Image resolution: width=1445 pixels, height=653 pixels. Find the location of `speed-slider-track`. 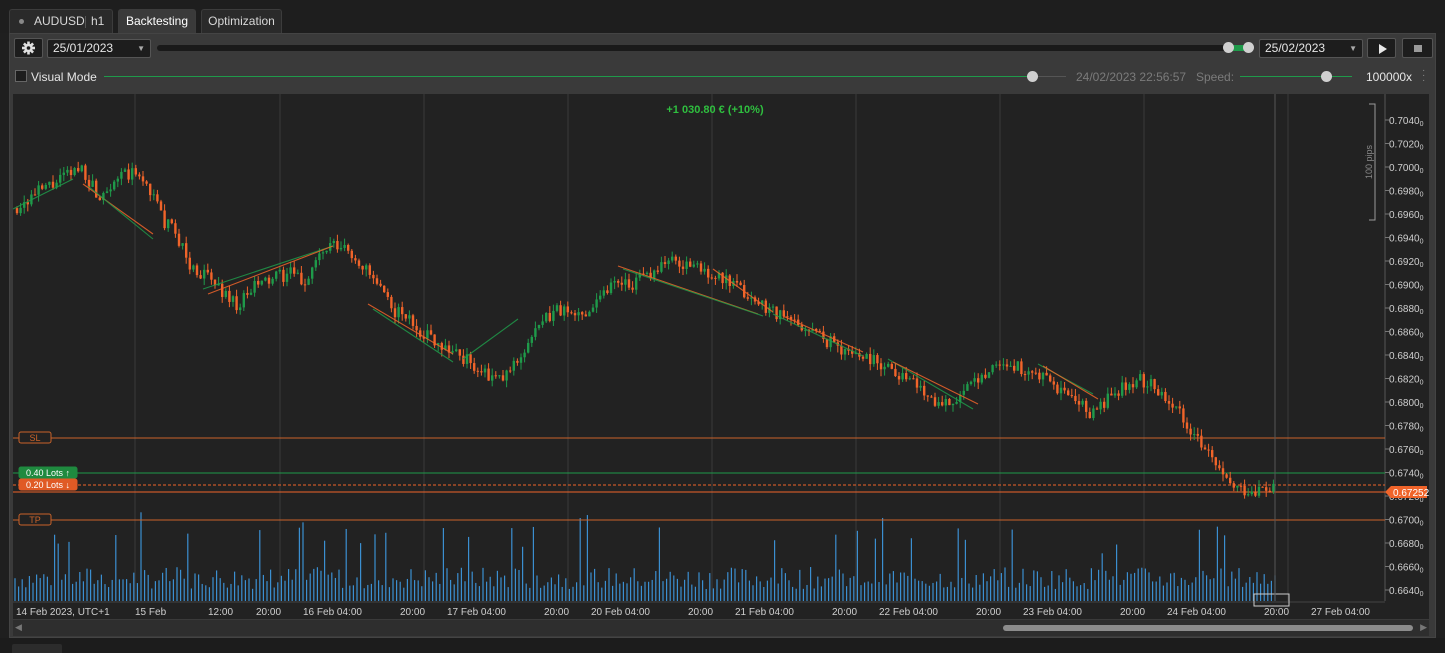

speed-slider-track is located at coordinates (1296, 76).